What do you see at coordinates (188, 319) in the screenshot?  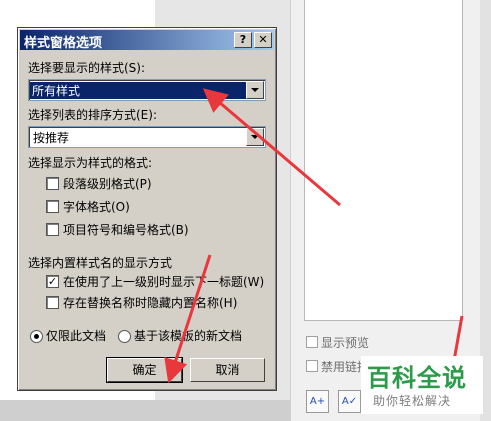 I see `arrow-to-ok-button` at bounding box center [188, 319].